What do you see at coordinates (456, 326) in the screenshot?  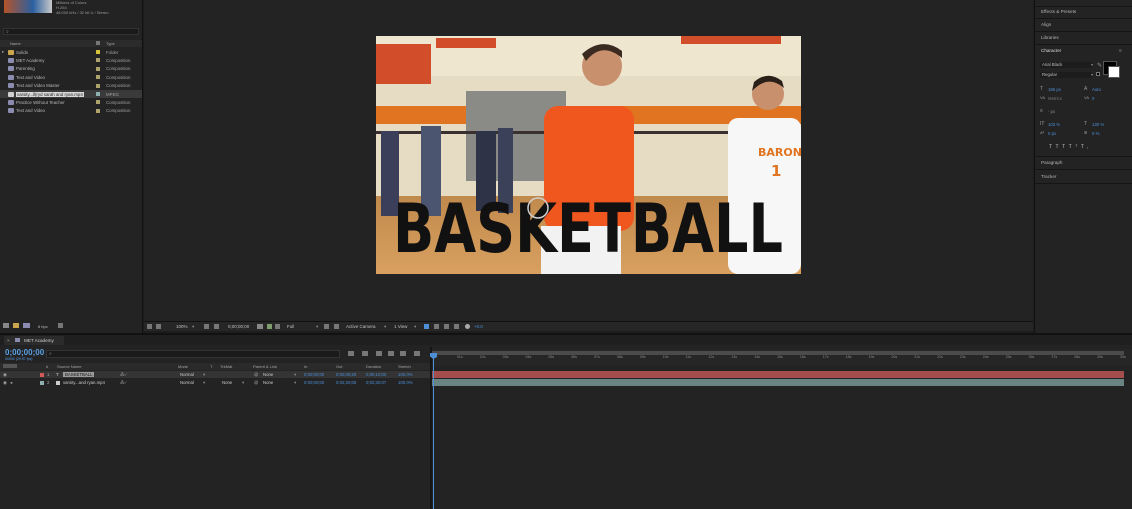 I see `flowchart-icon` at bounding box center [456, 326].